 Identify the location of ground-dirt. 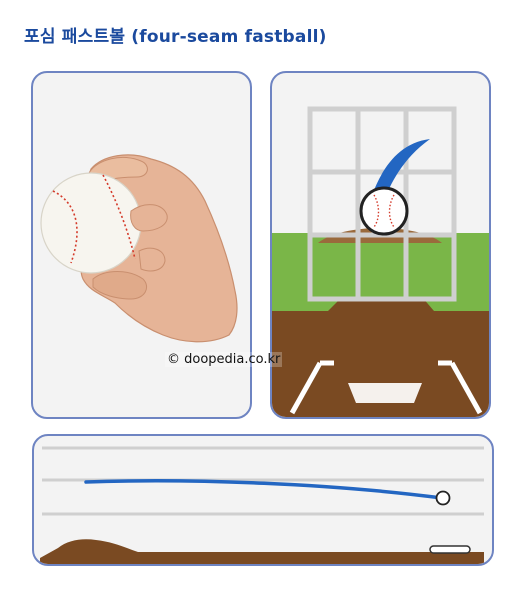
(262, 551).